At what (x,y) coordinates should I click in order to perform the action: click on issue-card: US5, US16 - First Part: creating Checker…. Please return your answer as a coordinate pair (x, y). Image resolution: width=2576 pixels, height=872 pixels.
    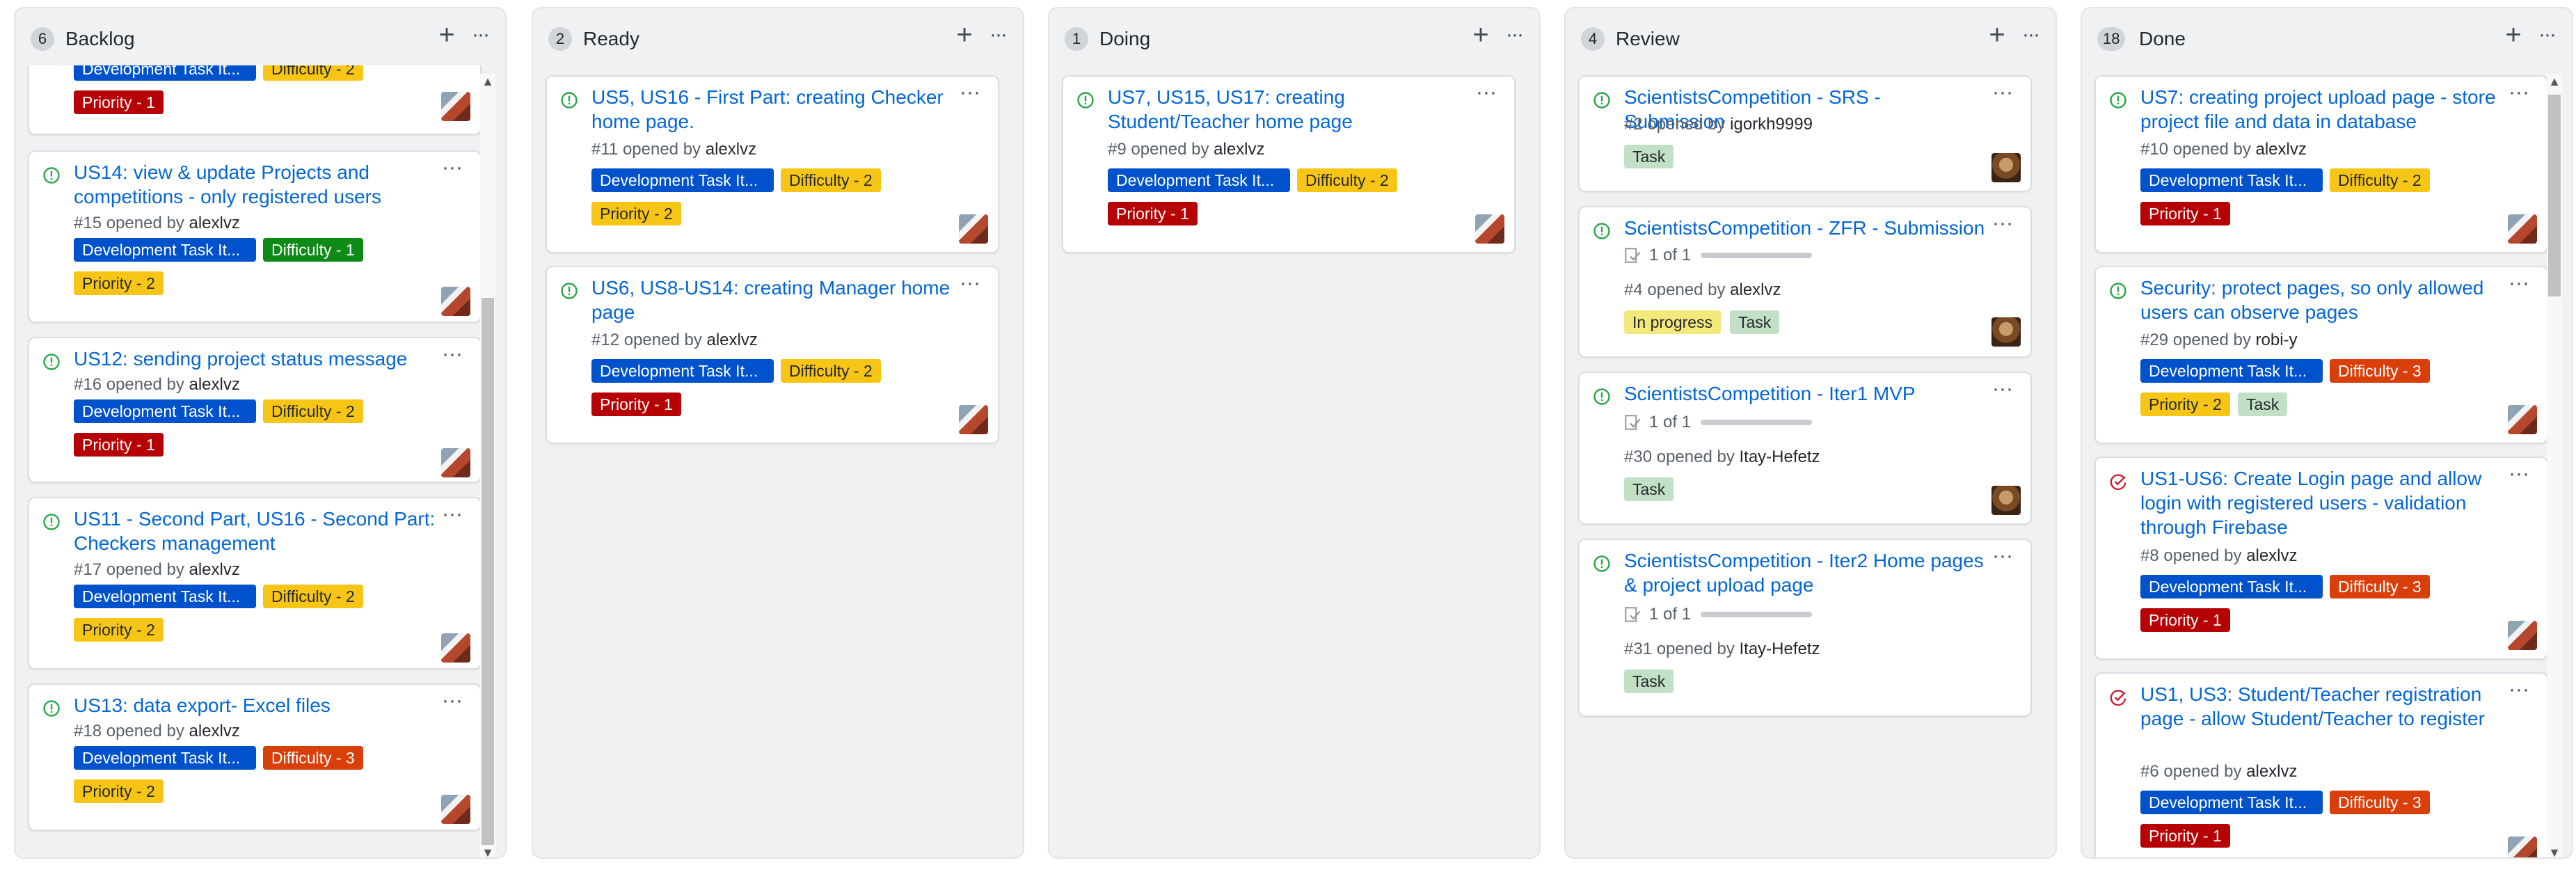
    Looking at the image, I should click on (772, 164).